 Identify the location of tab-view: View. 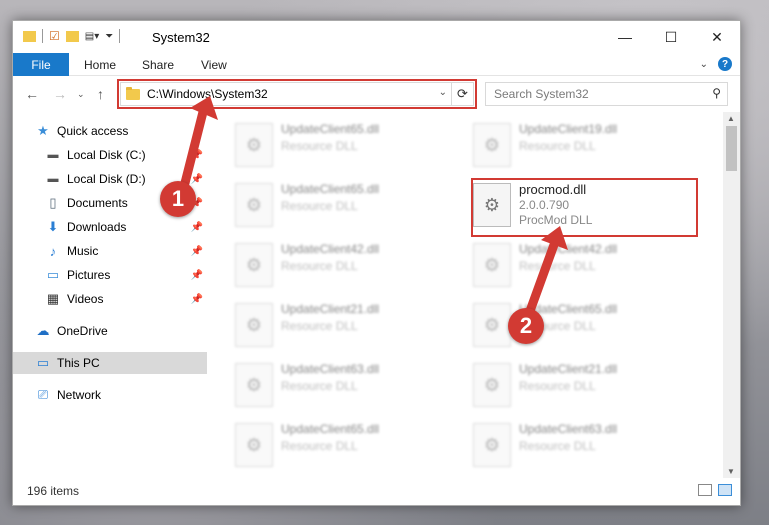
(214, 65).